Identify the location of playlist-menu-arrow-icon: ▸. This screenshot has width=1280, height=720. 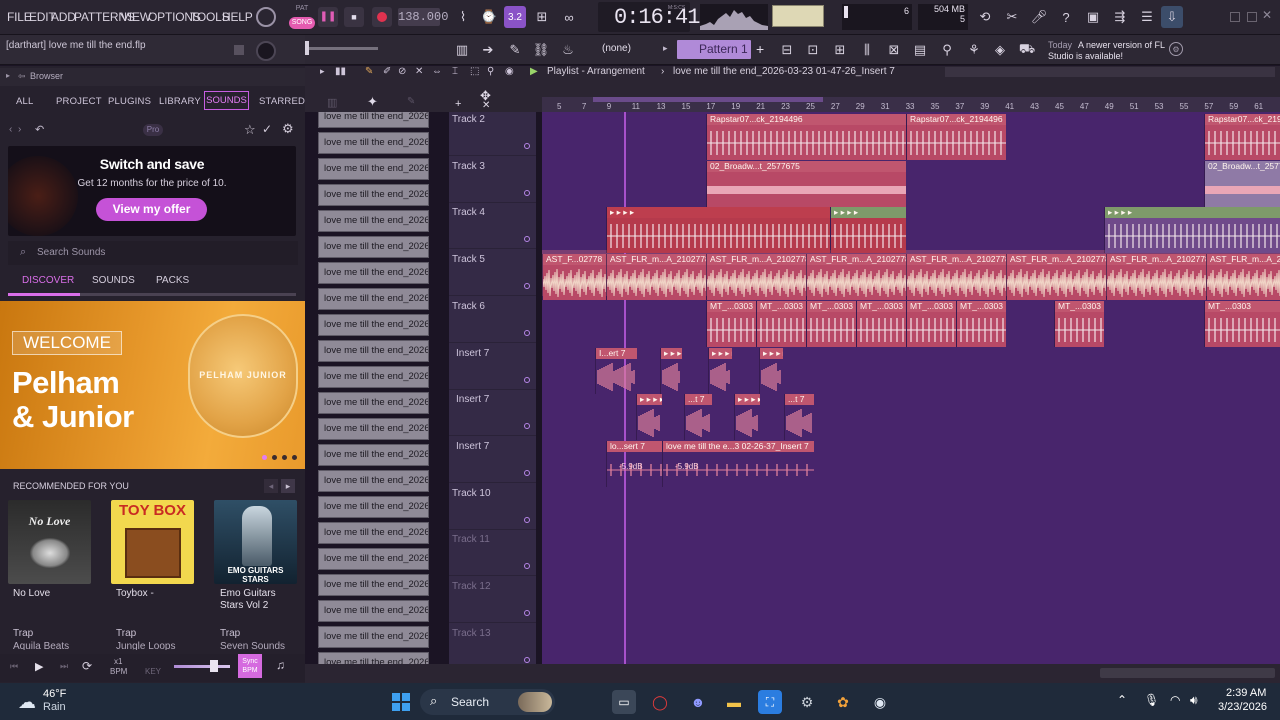
(322, 71).